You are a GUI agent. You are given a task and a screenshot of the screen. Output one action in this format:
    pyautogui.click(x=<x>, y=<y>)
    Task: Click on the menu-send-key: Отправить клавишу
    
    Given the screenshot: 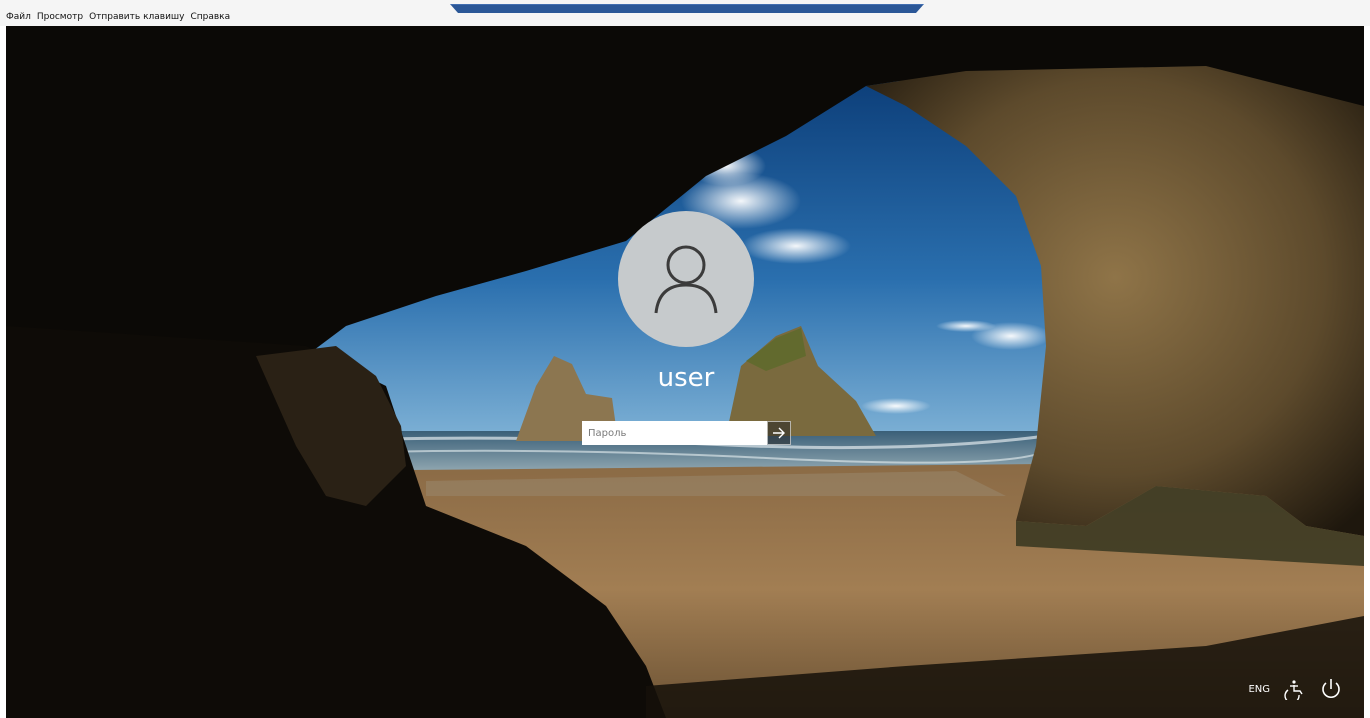 What is the action you would take?
    pyautogui.click(x=136, y=17)
    